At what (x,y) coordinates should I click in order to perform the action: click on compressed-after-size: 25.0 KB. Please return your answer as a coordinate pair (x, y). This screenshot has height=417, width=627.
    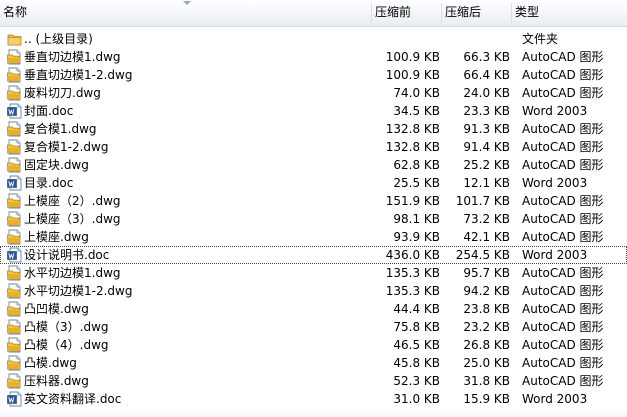
    Looking at the image, I should click on (486, 363).